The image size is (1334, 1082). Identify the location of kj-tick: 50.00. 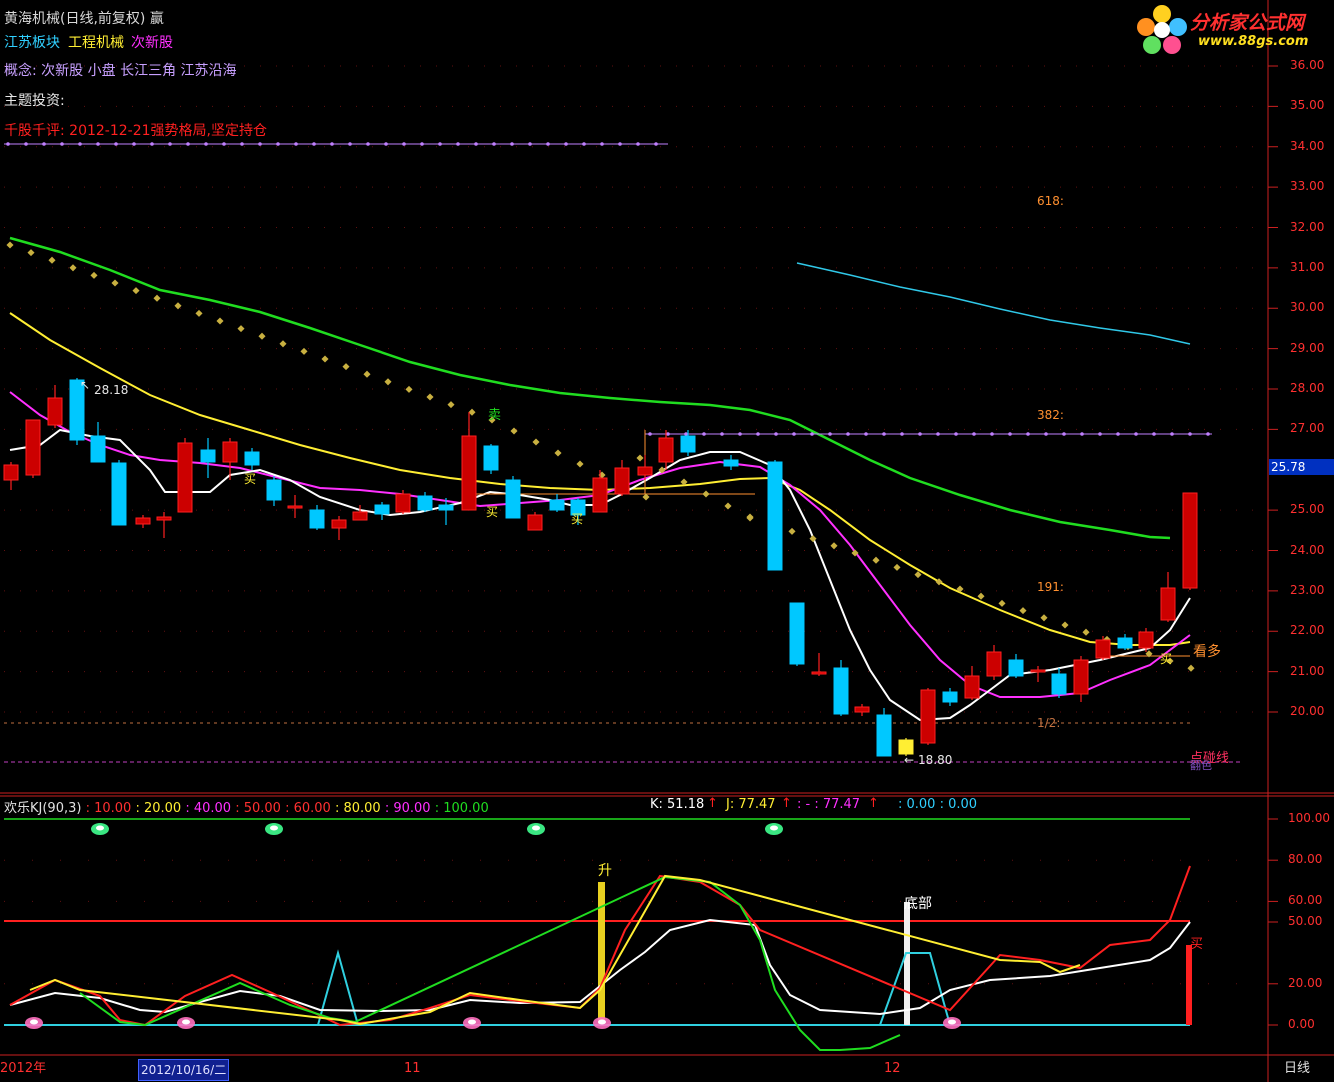
(1305, 921).